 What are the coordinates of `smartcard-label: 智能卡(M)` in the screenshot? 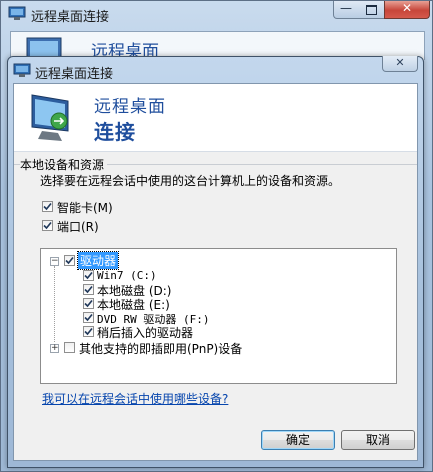 It's located at (85, 207).